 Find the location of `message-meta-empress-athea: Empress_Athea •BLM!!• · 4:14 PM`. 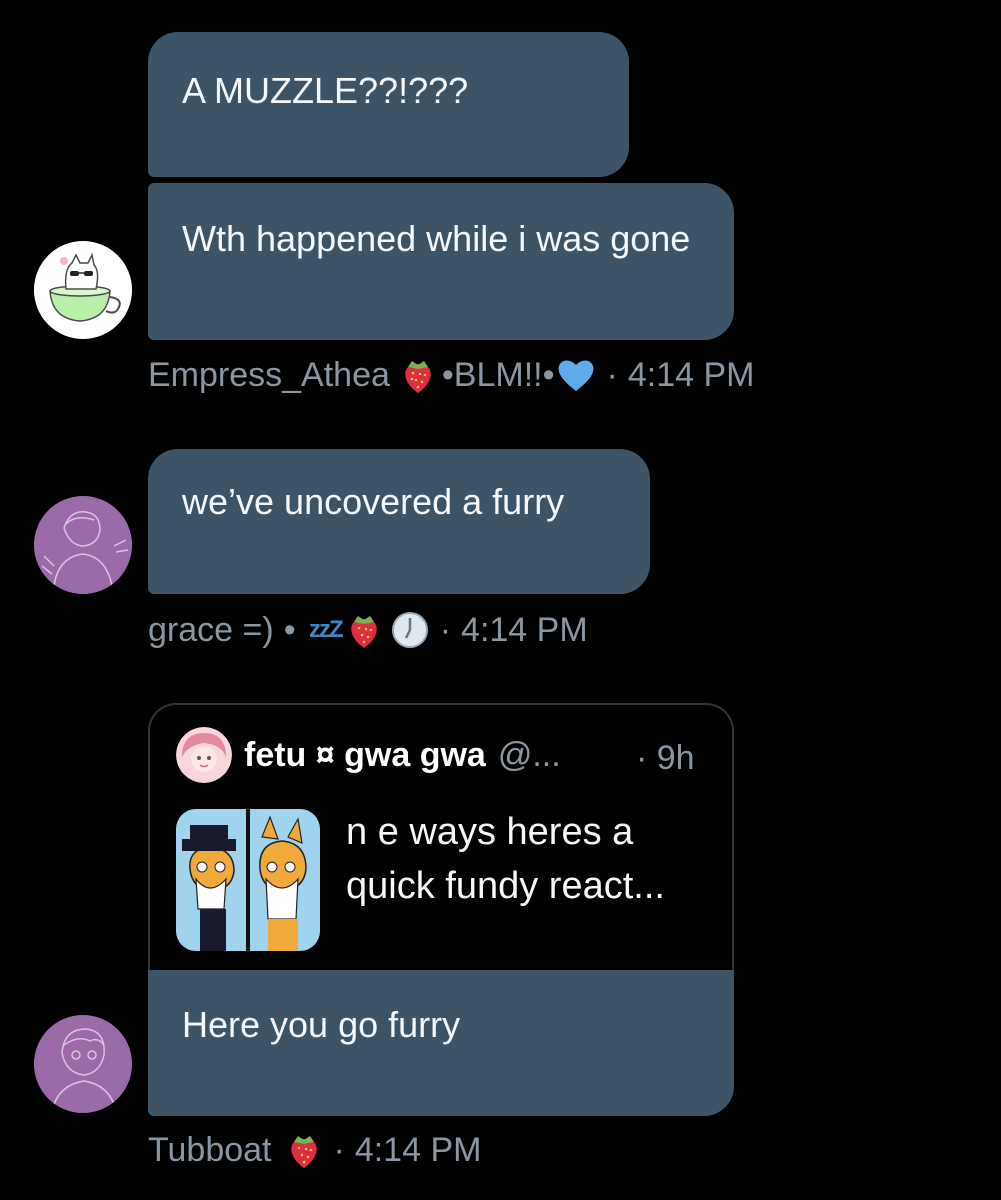

message-meta-empress-athea: Empress_Athea •BLM!!• · 4:14 PM is located at coordinates (451, 375).